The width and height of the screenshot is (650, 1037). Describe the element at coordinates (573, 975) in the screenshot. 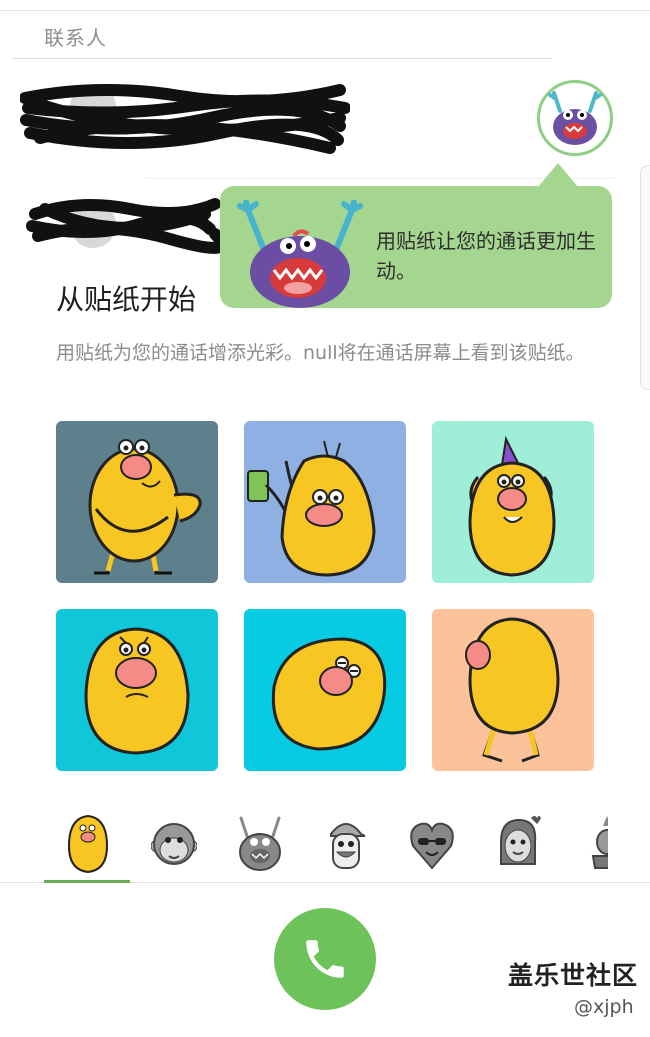

I see `watermark-site: 盖乐世社区` at that location.